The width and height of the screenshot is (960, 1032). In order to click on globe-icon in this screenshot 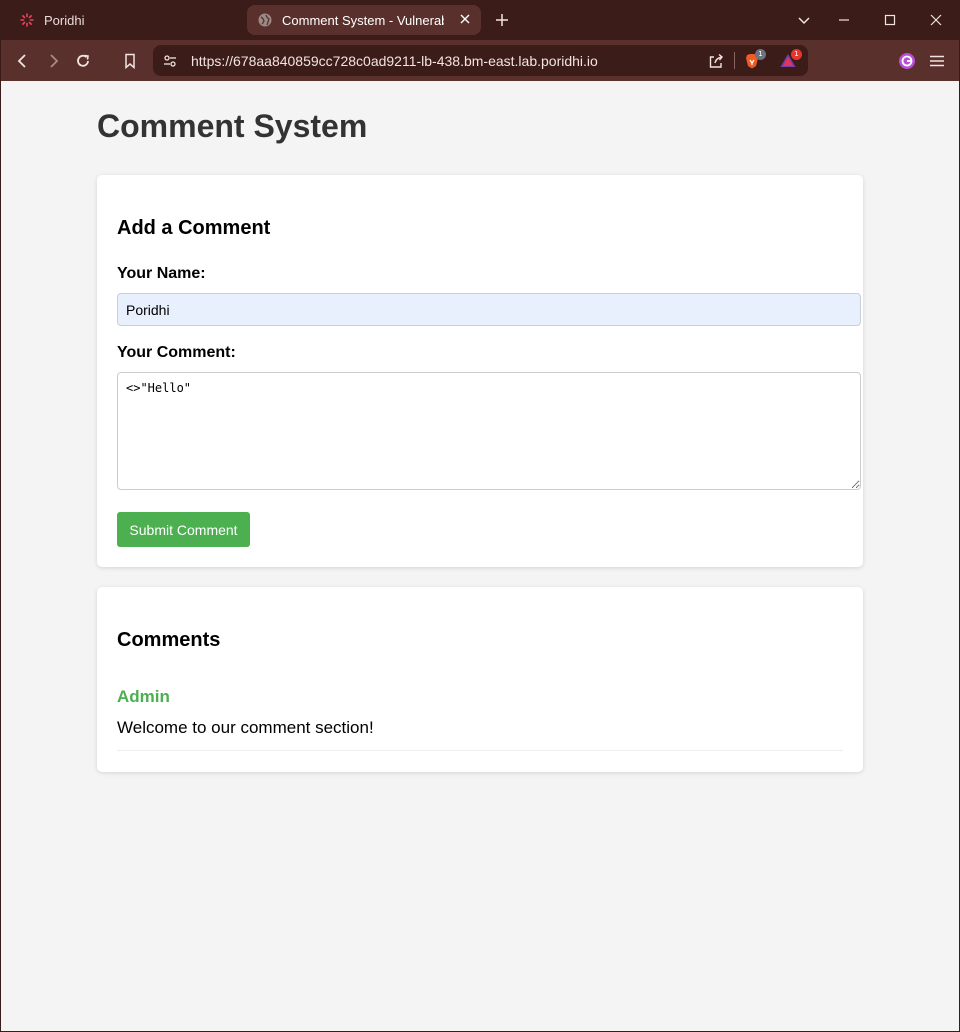, I will do `click(265, 20)`.